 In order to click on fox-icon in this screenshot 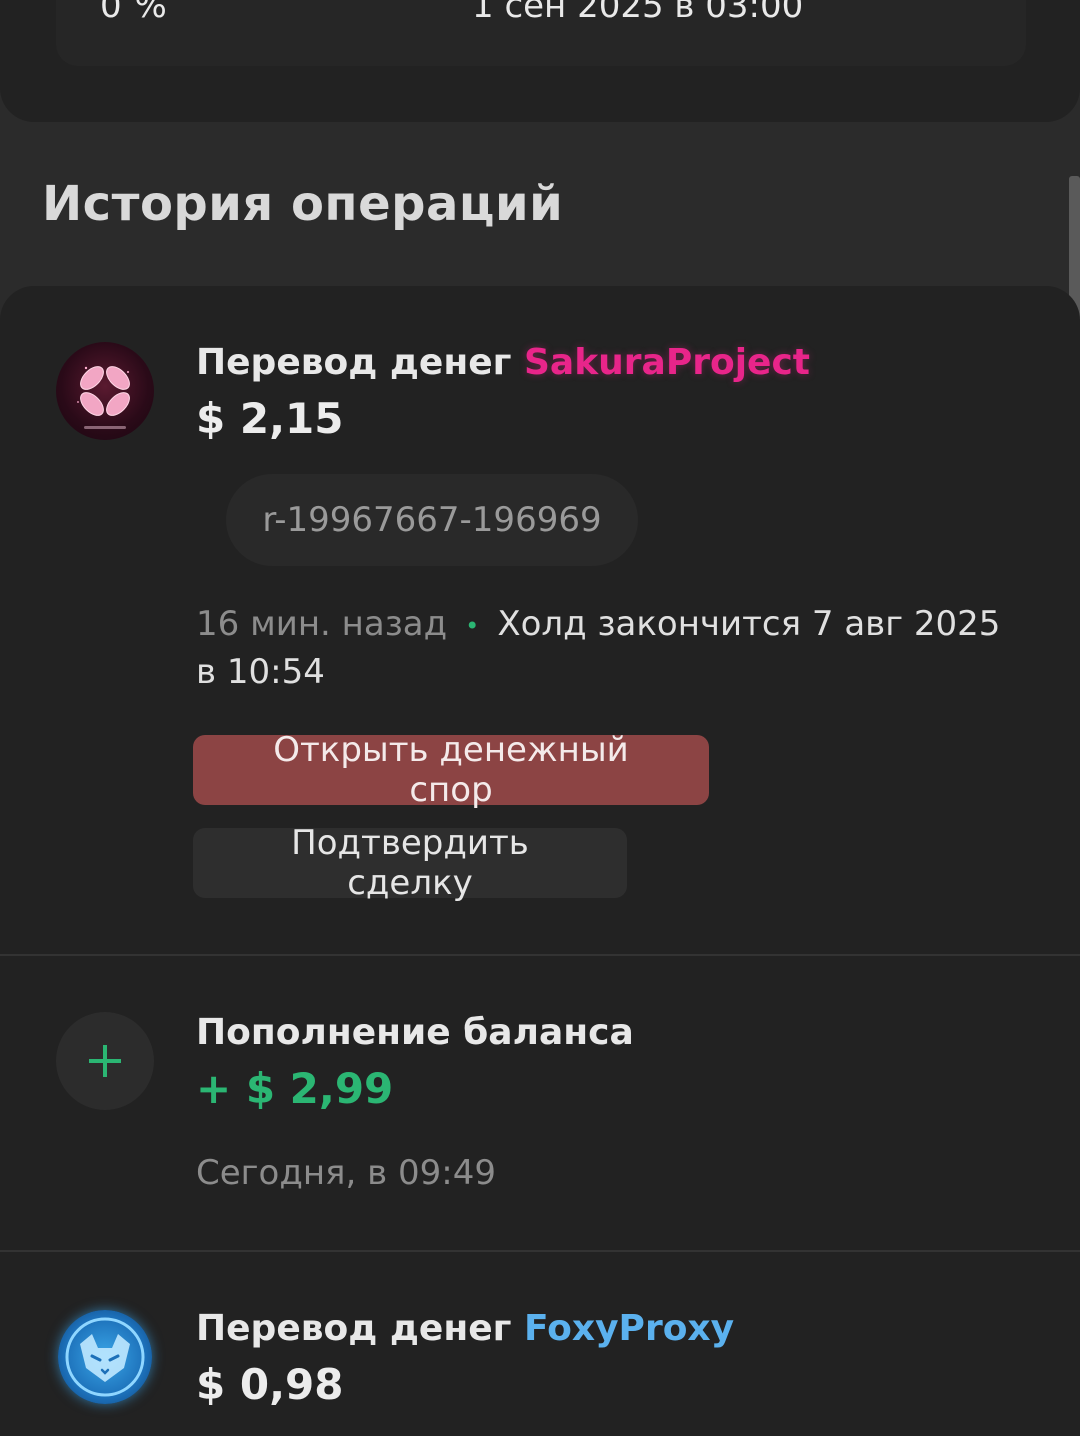, I will do `click(105, 1357)`.